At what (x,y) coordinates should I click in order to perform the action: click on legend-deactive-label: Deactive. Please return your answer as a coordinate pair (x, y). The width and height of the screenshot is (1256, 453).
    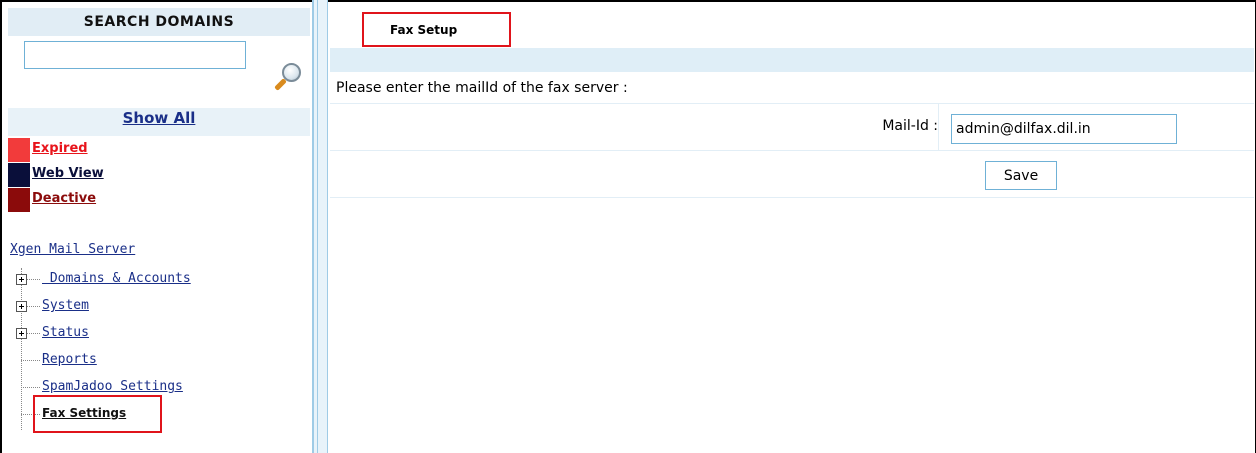
    Looking at the image, I should click on (64, 198).